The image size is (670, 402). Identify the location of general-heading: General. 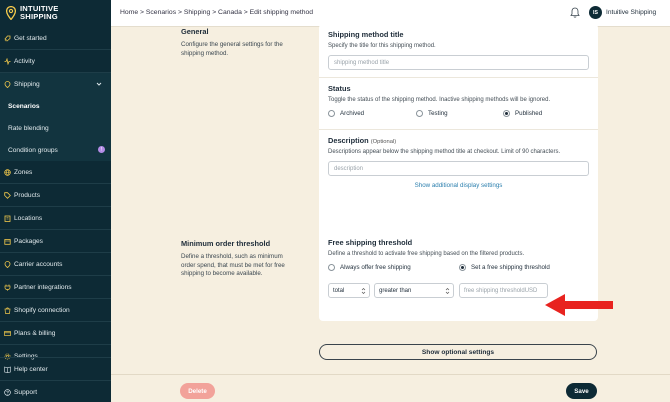
(195, 31).